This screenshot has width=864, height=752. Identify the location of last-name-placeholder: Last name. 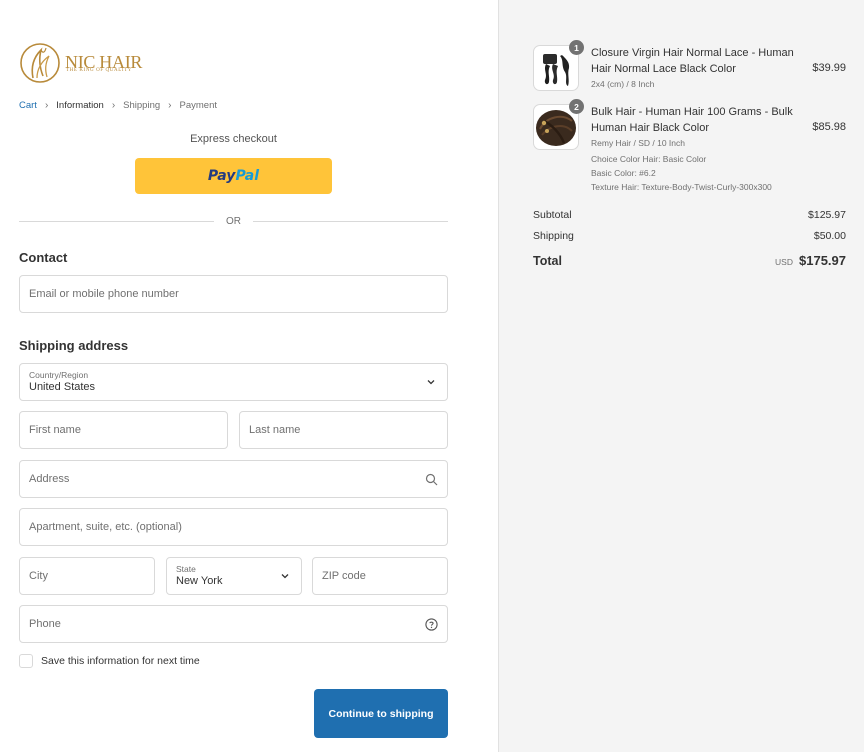
(275, 430).